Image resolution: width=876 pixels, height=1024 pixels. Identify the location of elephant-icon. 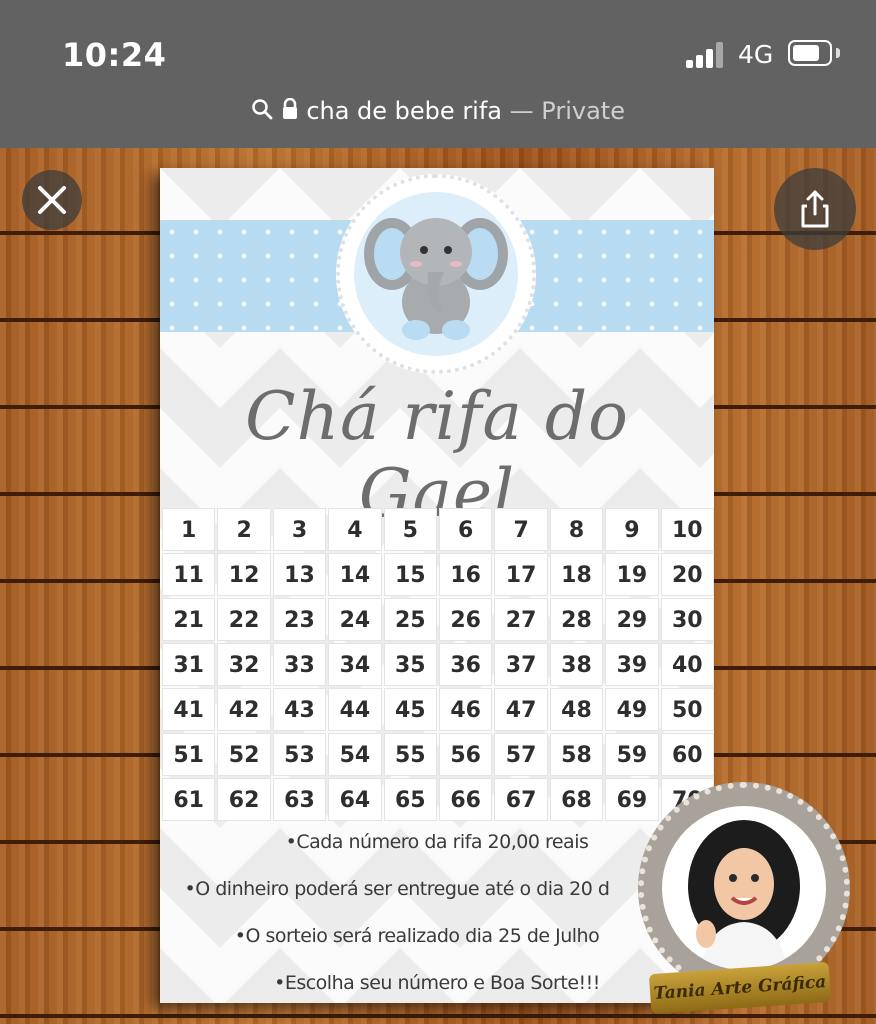
(436, 279).